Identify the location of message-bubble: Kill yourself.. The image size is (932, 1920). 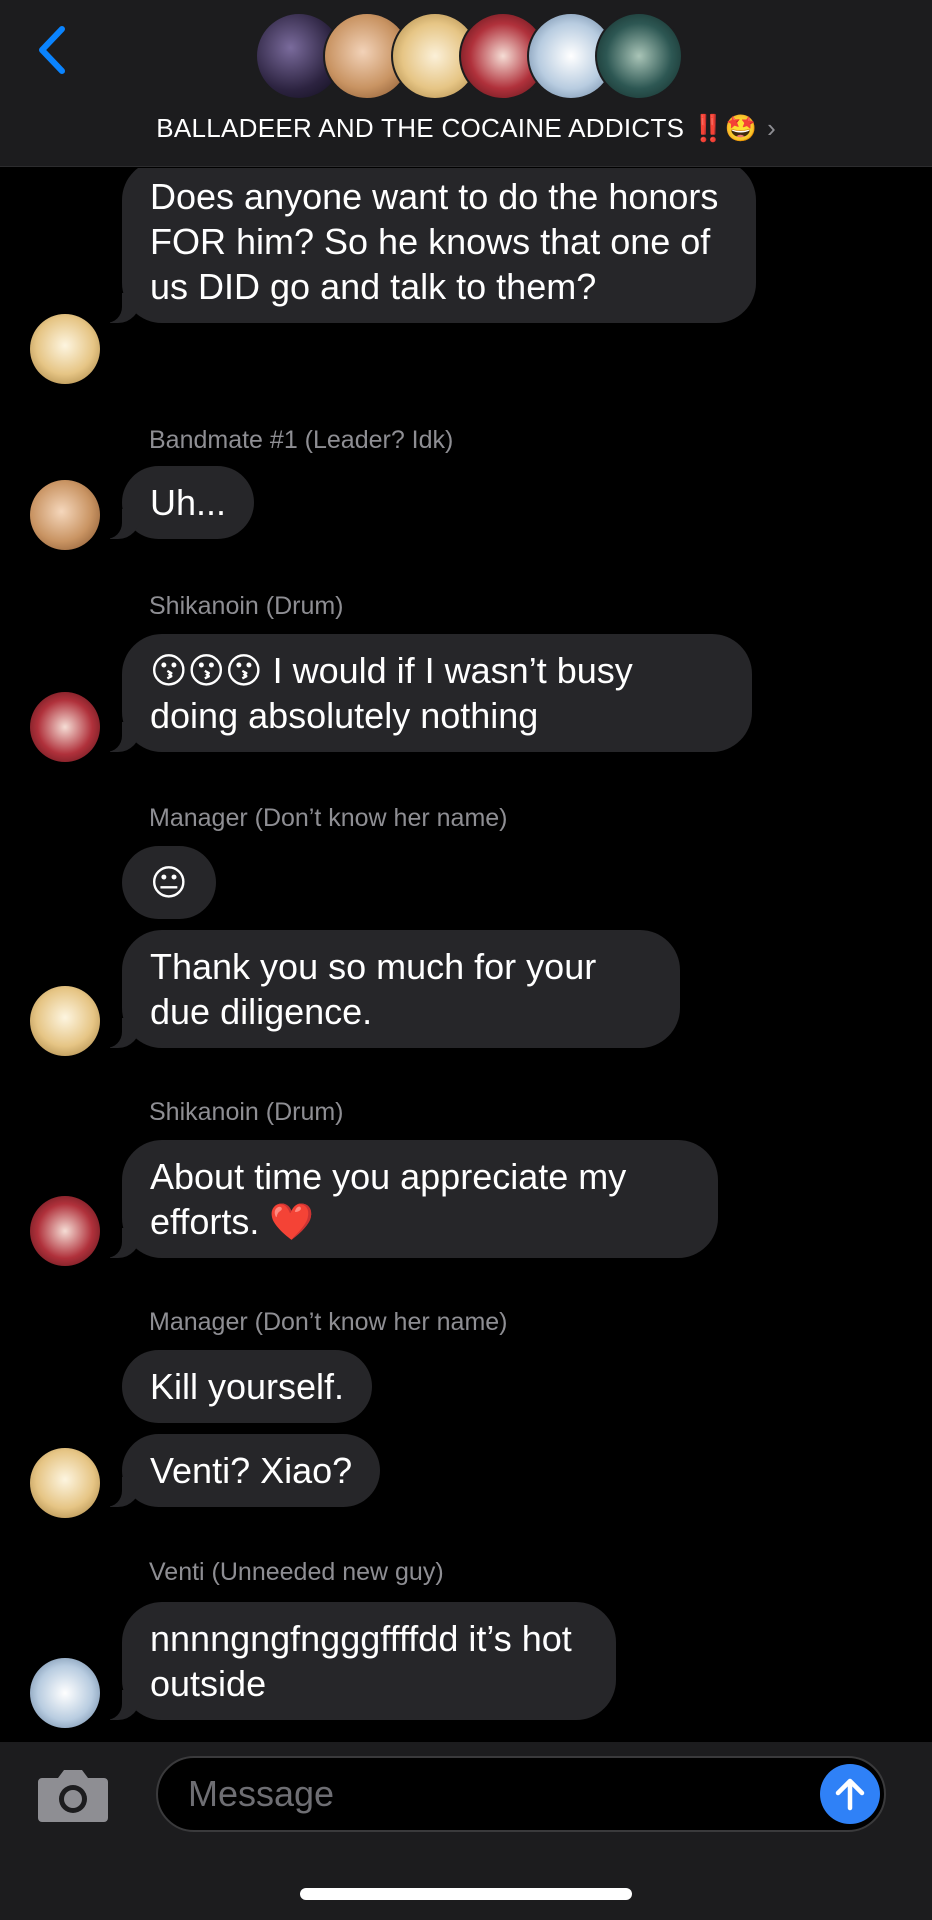
(247, 1386).